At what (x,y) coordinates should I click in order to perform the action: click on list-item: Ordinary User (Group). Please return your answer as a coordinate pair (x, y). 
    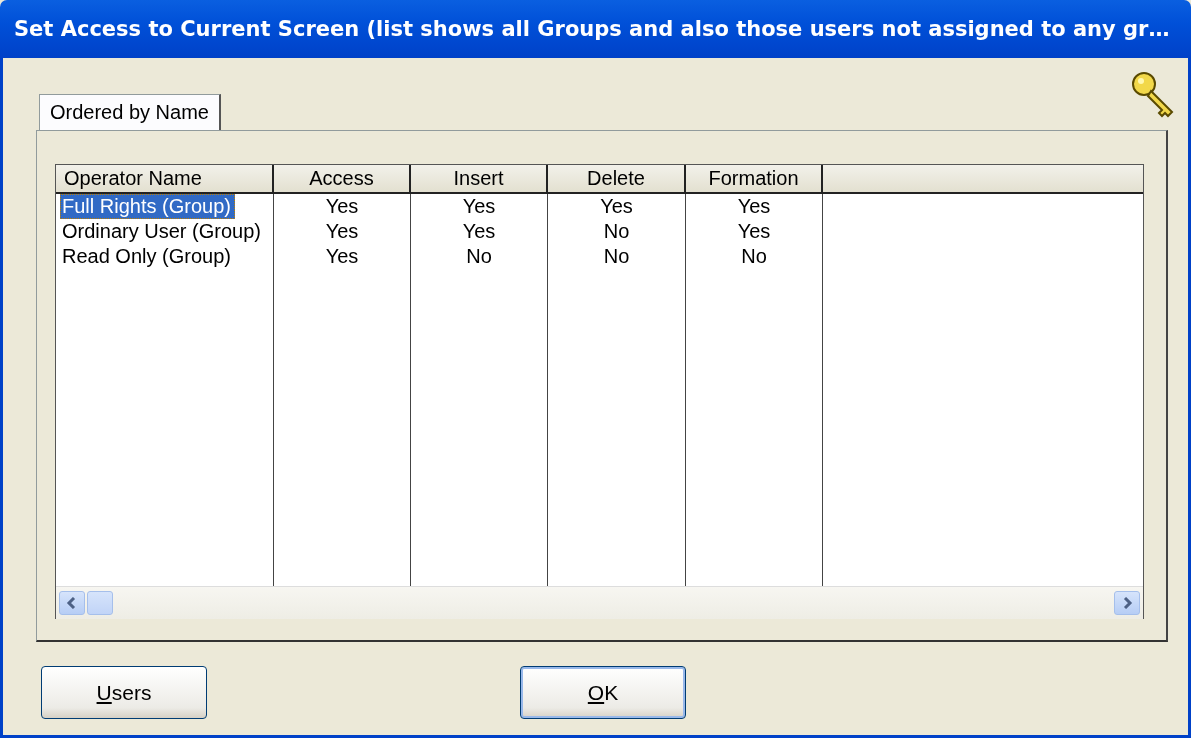
    Looking at the image, I should click on (164, 231).